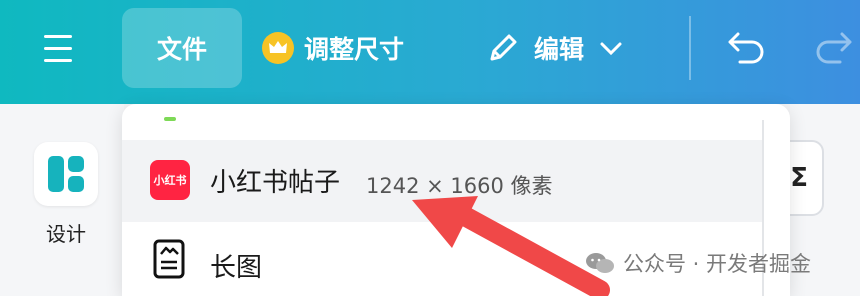 The width and height of the screenshot is (860, 296). I want to click on watermark: 公众号 · 开发者掘金, so click(698, 263).